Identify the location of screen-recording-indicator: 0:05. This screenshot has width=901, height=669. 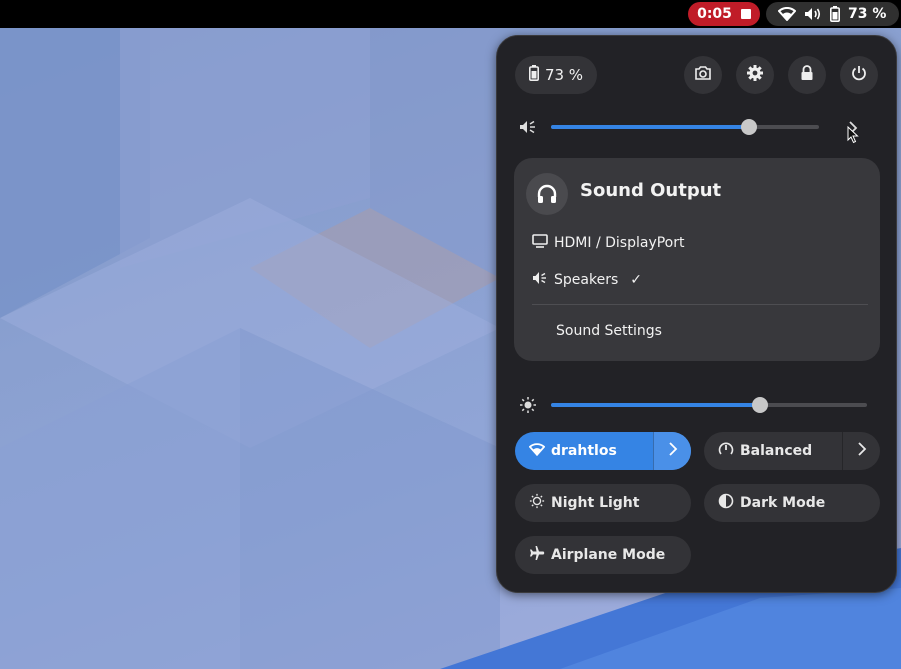
(724, 14).